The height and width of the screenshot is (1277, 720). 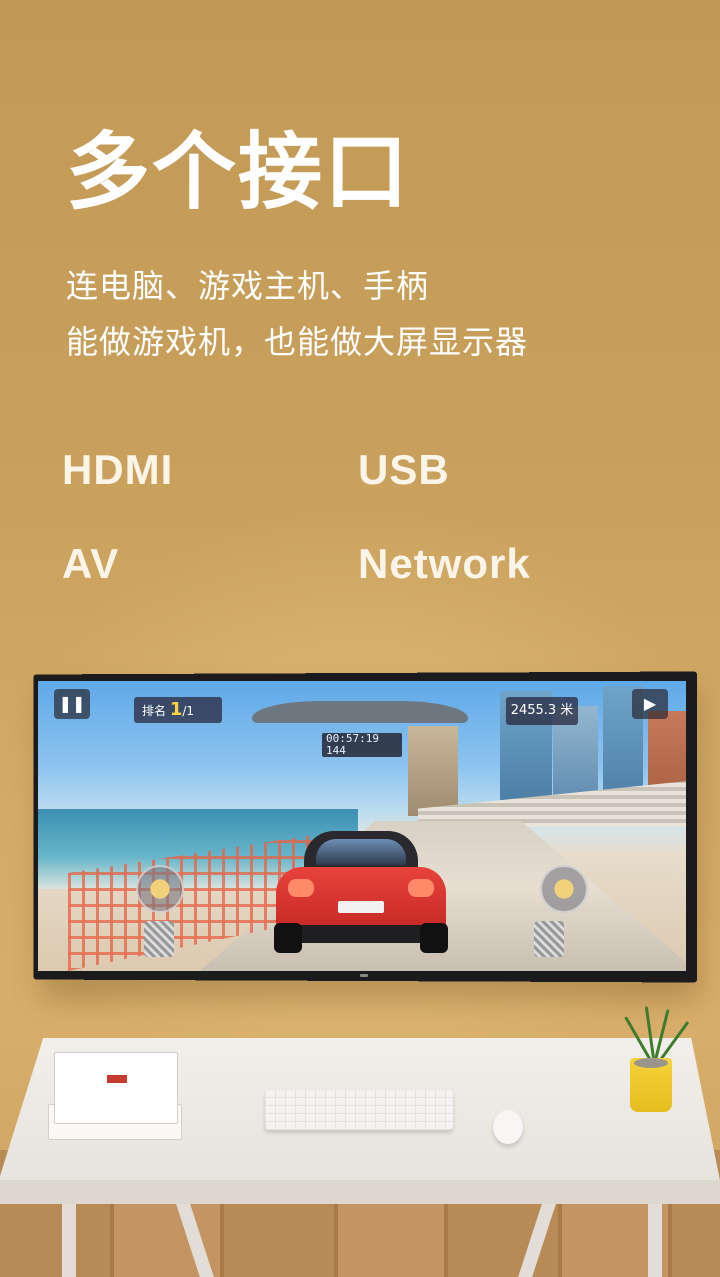 I want to click on subtitle-line-1: 连电脑、游戏主机、手柄, so click(x=248, y=286).